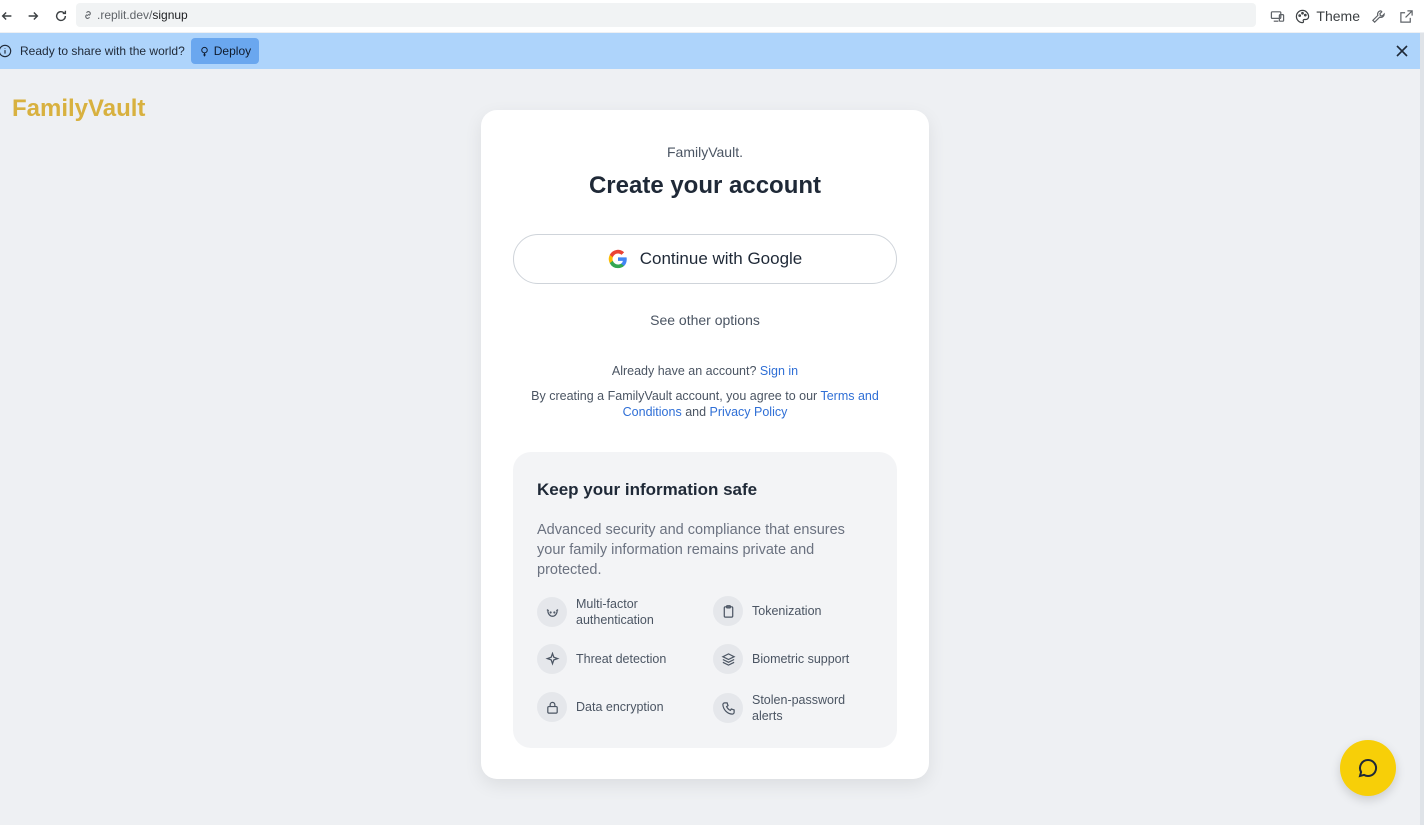  What do you see at coordinates (710, 51) in the screenshot?
I see `deploy-banner: Ready to share with the world? Deploy` at bounding box center [710, 51].